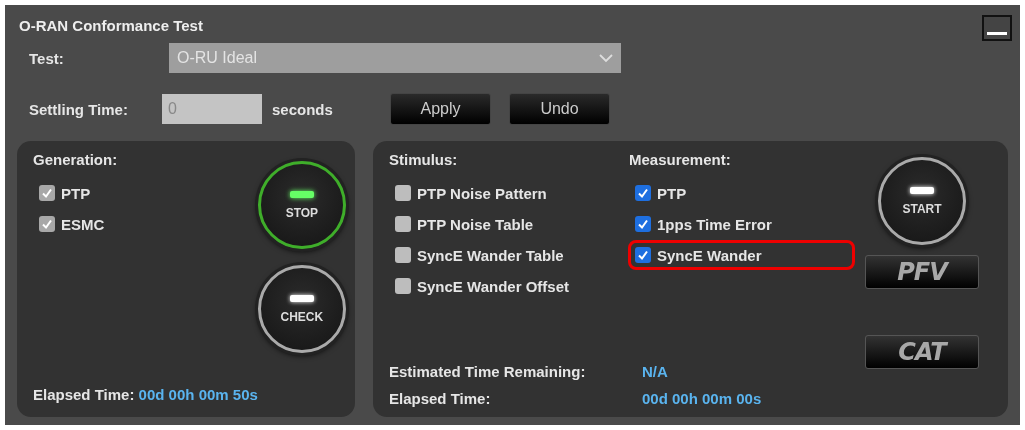 This screenshot has width=1025, height=430. Describe the element at coordinates (922, 352) in the screenshot. I see `logo-button: CAT` at that location.